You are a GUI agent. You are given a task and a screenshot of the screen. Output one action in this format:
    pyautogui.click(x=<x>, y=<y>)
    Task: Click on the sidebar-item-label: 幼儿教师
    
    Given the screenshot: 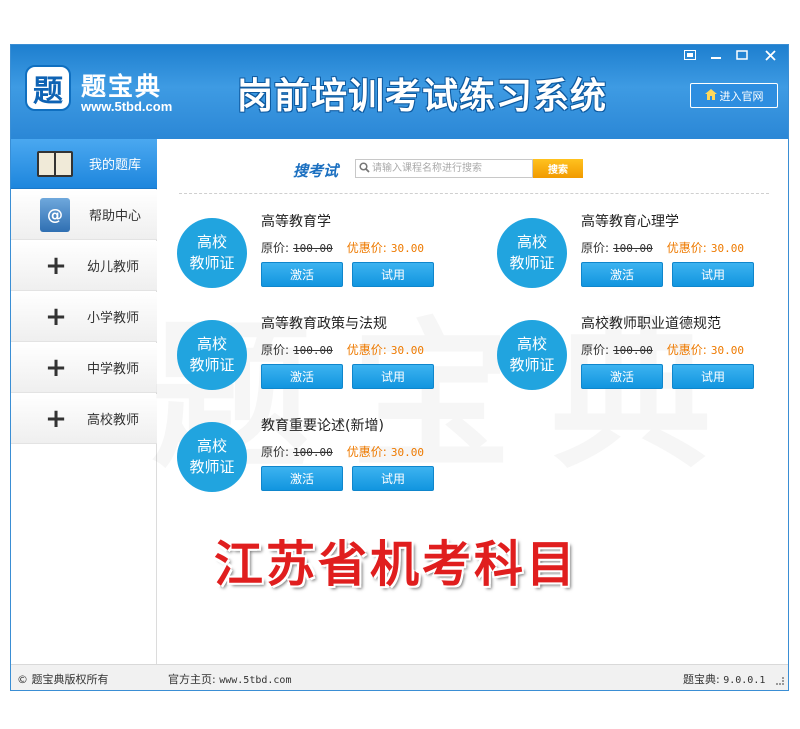 What is the action you would take?
    pyautogui.click(x=113, y=267)
    